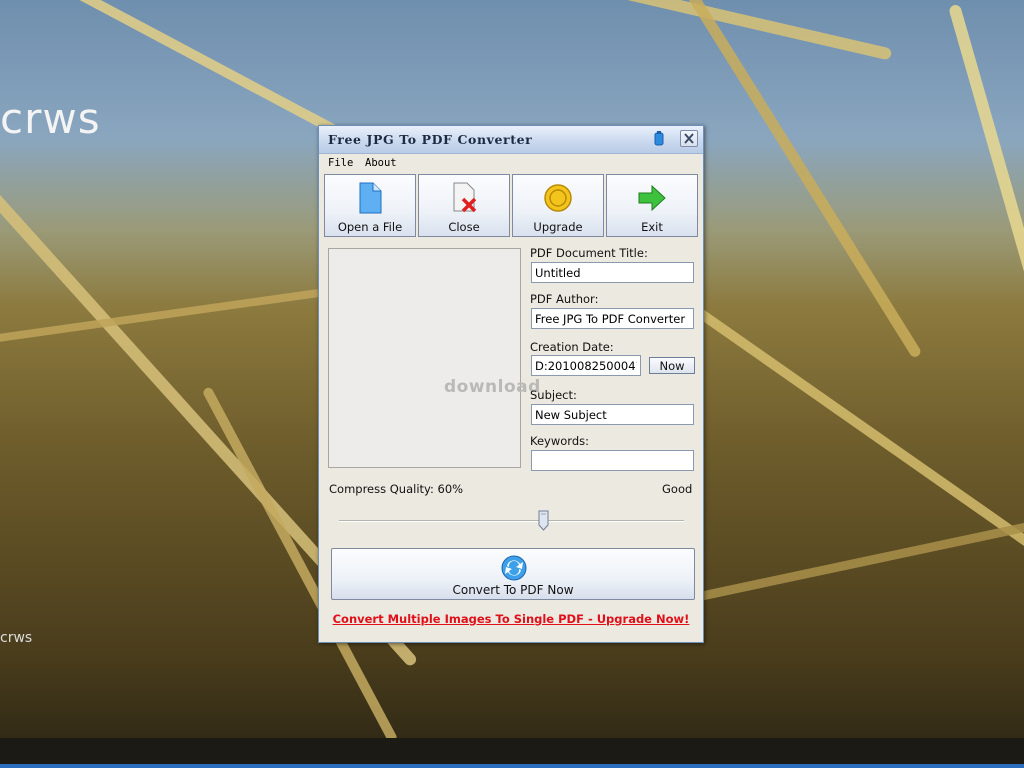 This screenshot has width=1024, height=768. Describe the element at coordinates (559, 441) in the screenshot. I see `keywords-label: Keywords:` at that location.